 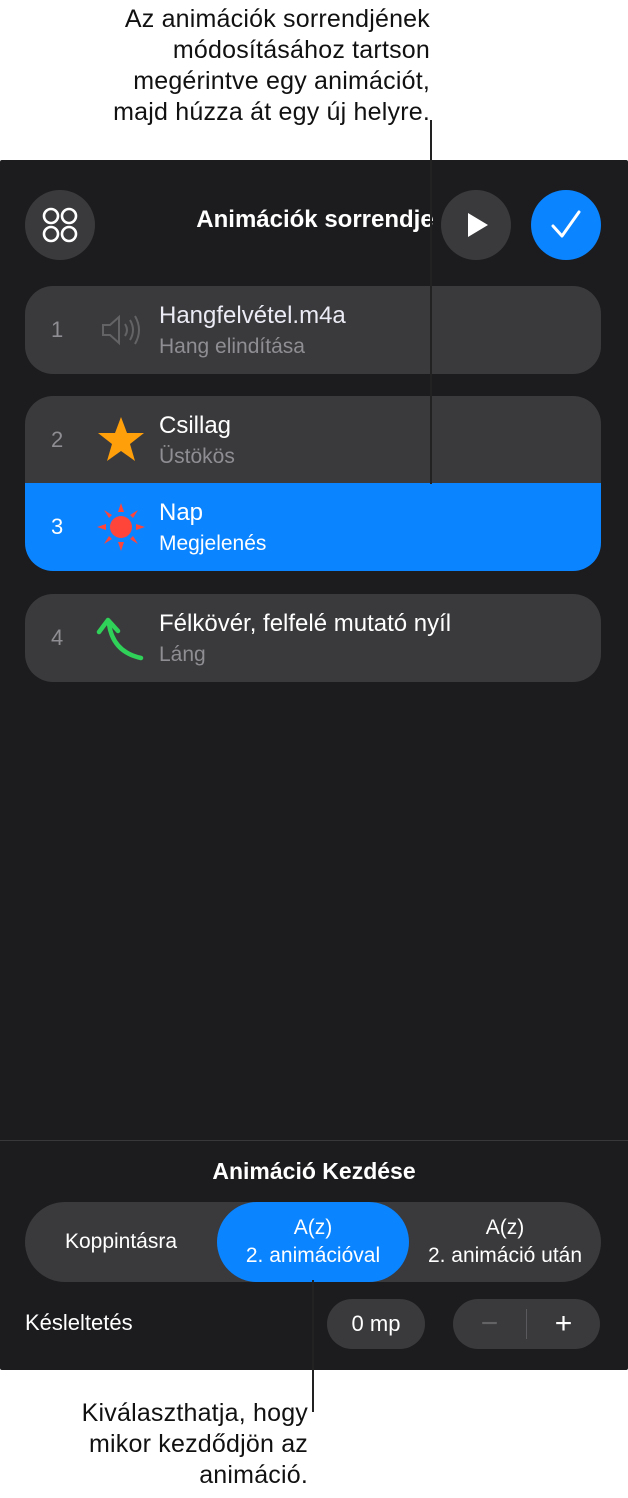 I want to click on animation-title: Nap, so click(x=181, y=512).